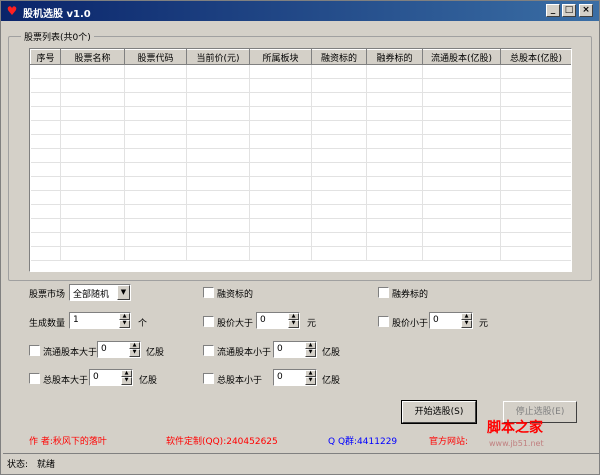 The height and width of the screenshot is (475, 600). Describe the element at coordinates (280, 57) in the screenshot. I see `column-header: 所属板块` at that location.